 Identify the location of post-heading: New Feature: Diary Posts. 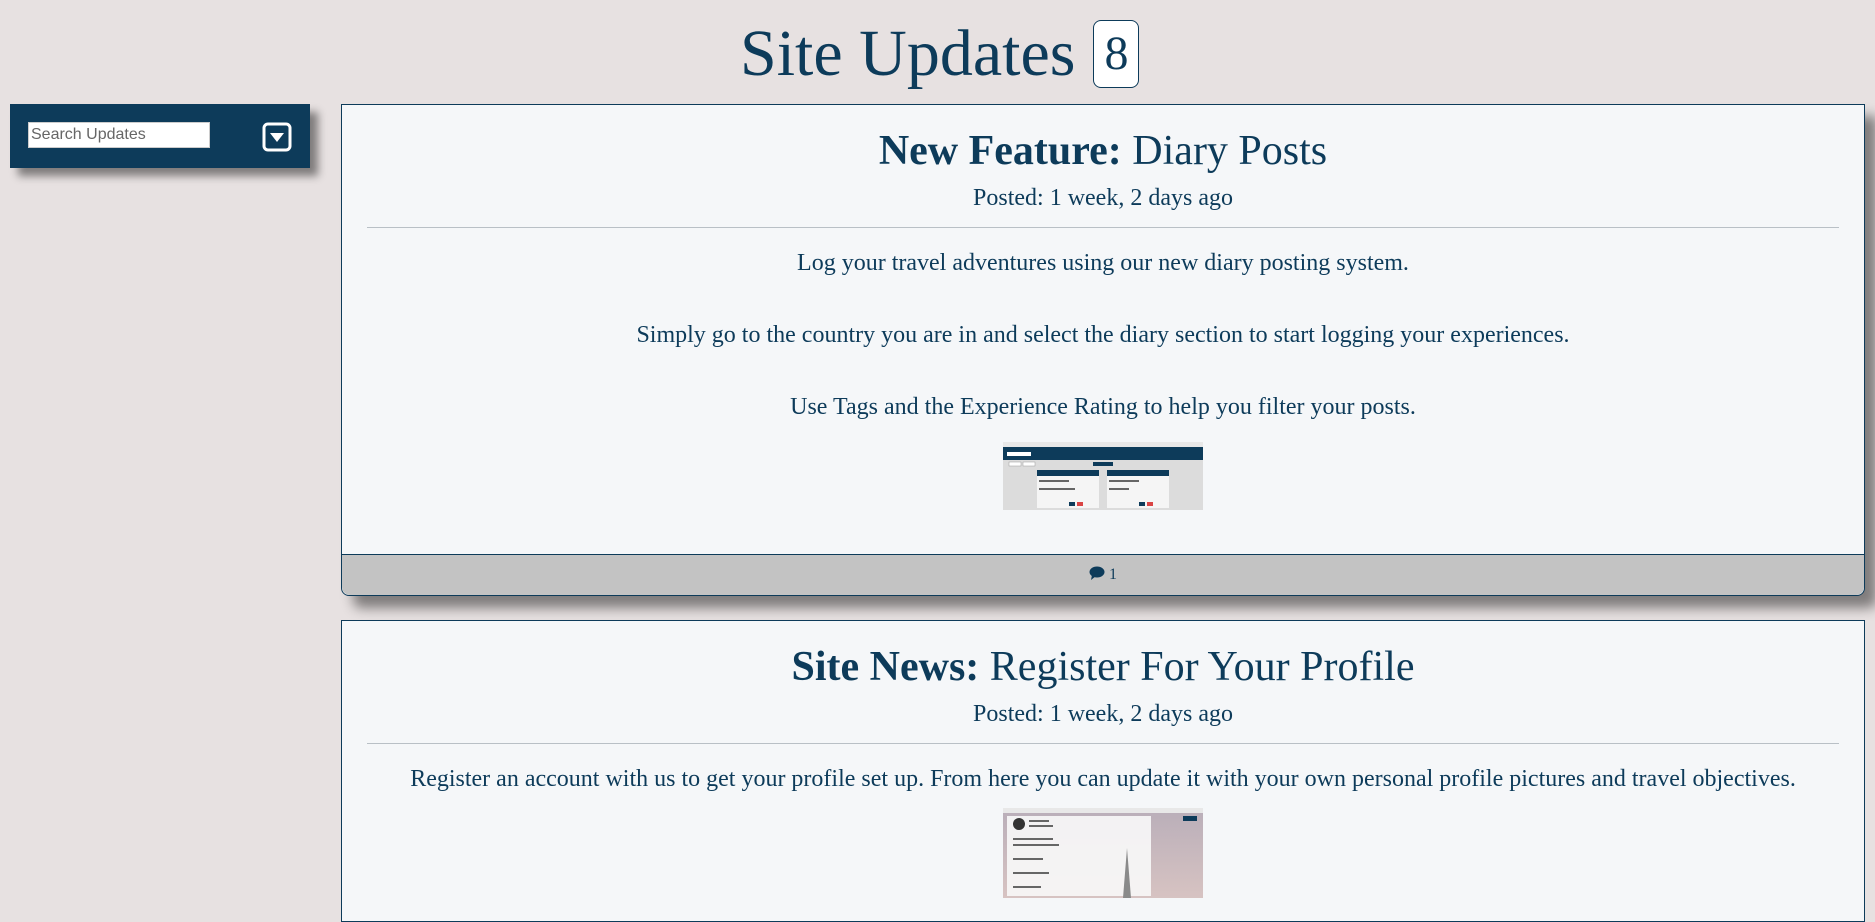
(1103, 151).